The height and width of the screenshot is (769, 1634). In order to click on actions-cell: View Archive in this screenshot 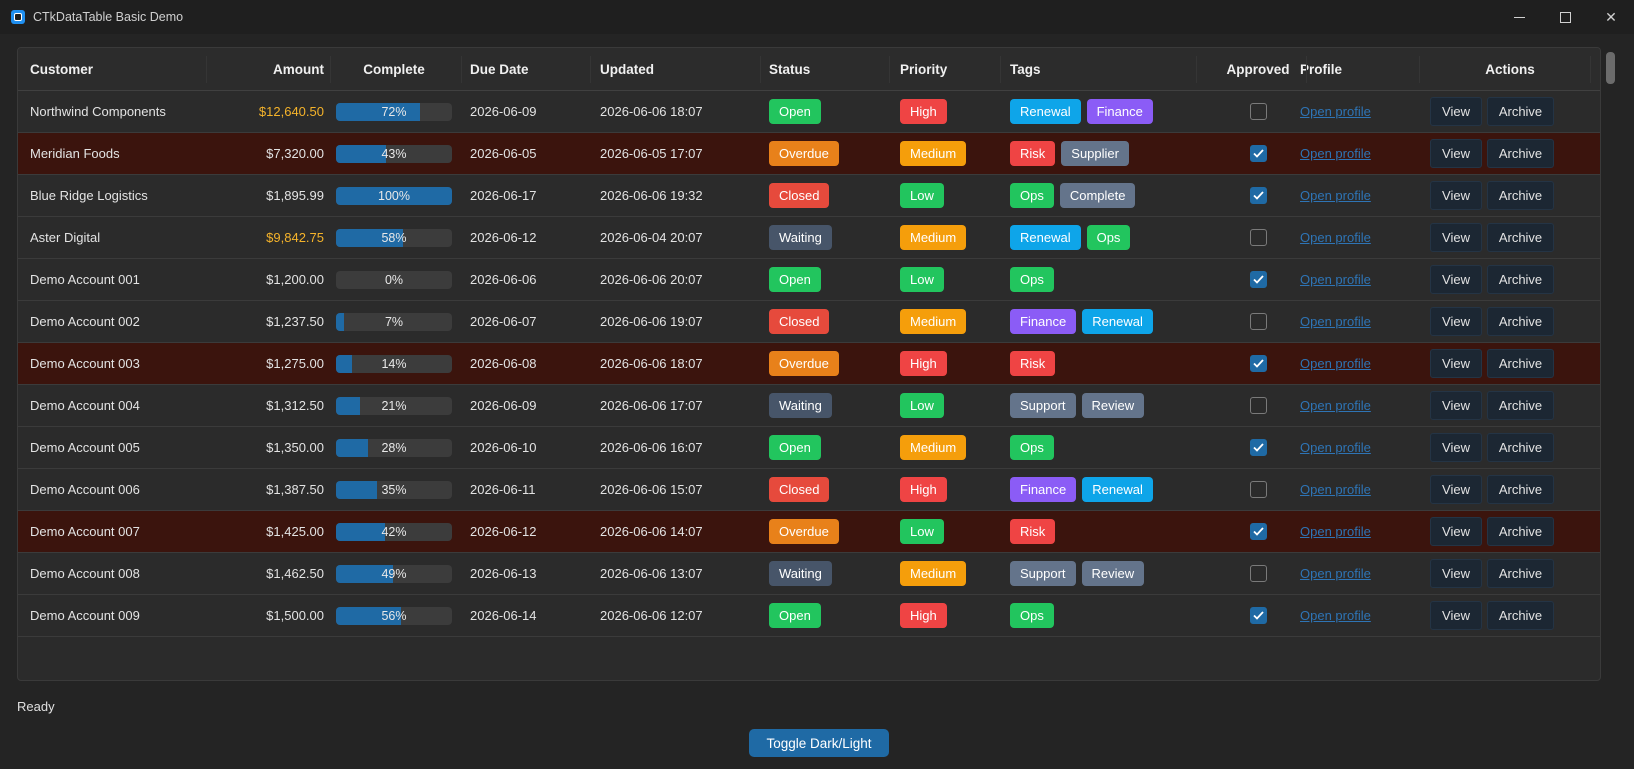, I will do `click(1510, 153)`.